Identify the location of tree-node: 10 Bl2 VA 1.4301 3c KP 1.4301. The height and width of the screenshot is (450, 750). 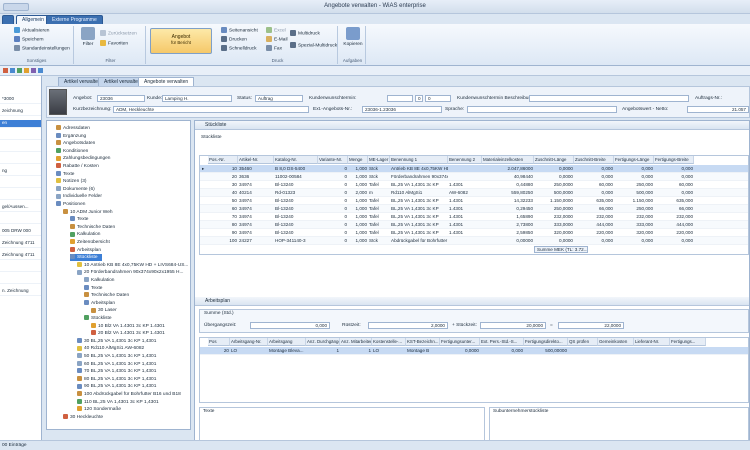
(128, 326).